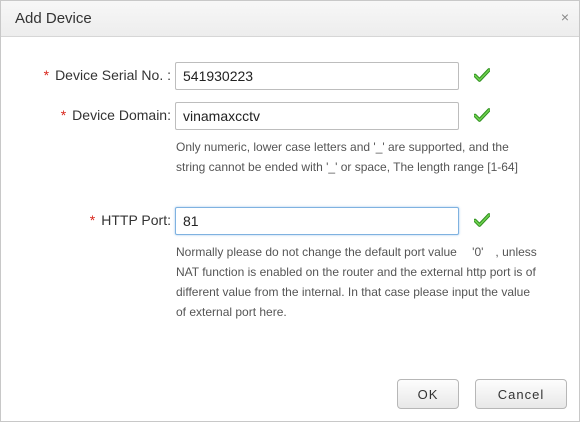 Image resolution: width=580 pixels, height=422 pixels. Describe the element at coordinates (53, 18) in the screenshot. I see `dialog-title: Add Device` at that location.